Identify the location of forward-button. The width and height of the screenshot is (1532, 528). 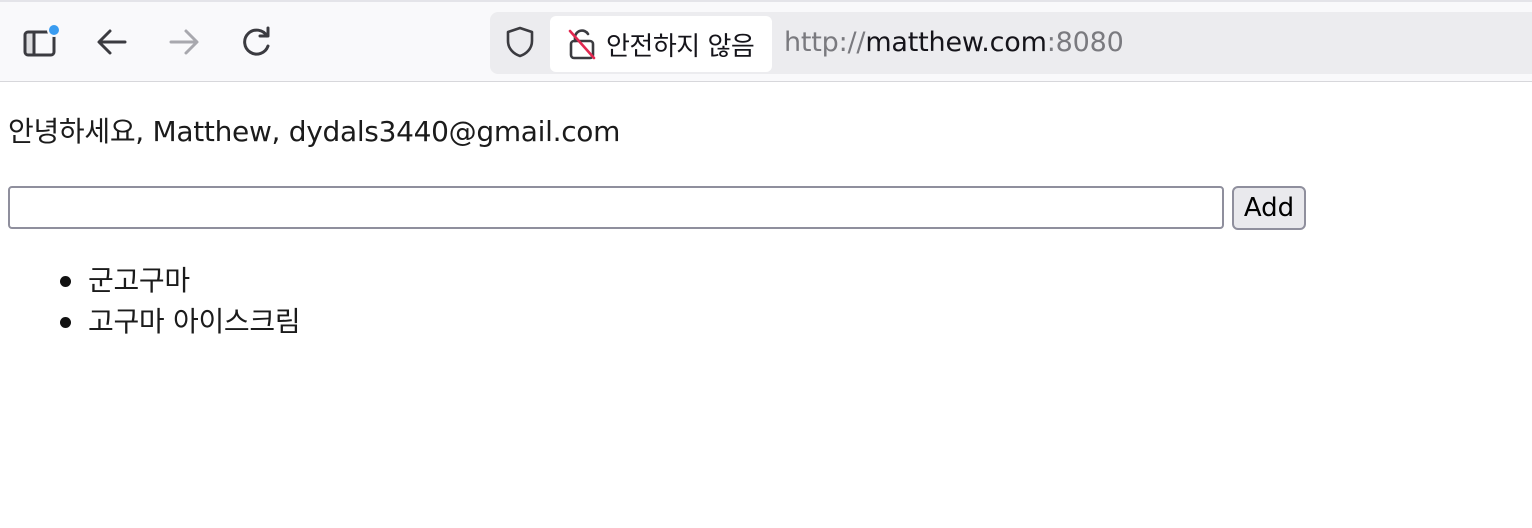
(184, 42).